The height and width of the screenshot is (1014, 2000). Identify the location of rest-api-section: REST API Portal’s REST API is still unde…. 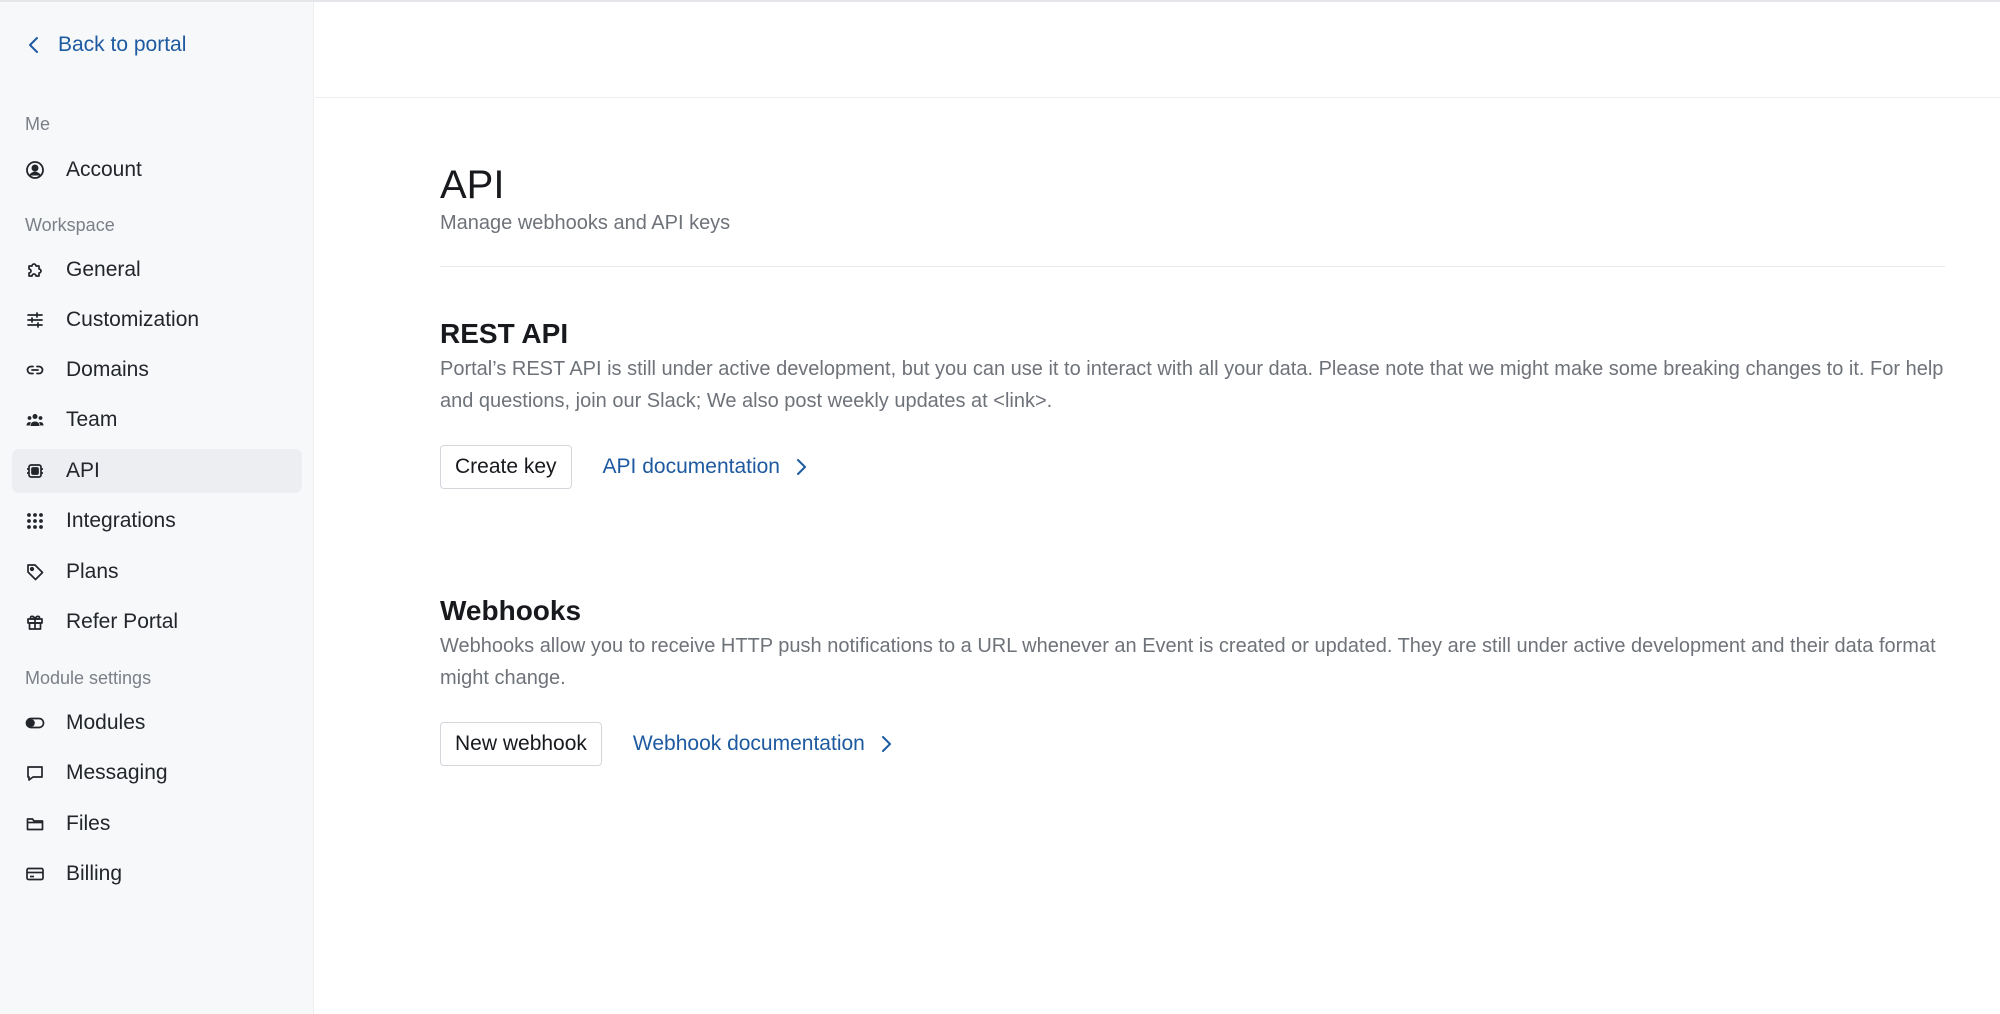
(1192, 403).